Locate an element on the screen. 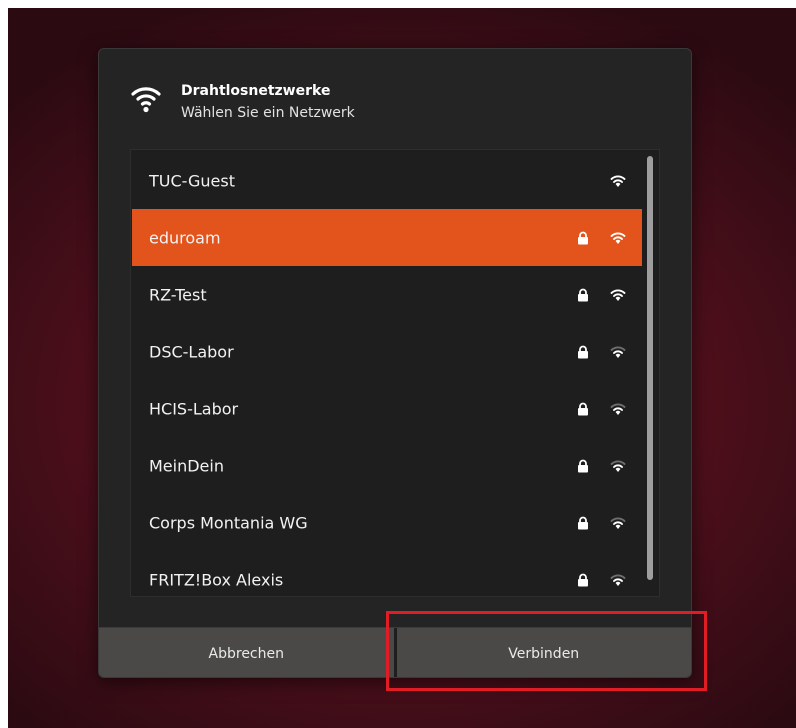 Image resolution: width=796 pixels, height=728 pixels. network-name: RZ-Test is located at coordinates (178, 294).